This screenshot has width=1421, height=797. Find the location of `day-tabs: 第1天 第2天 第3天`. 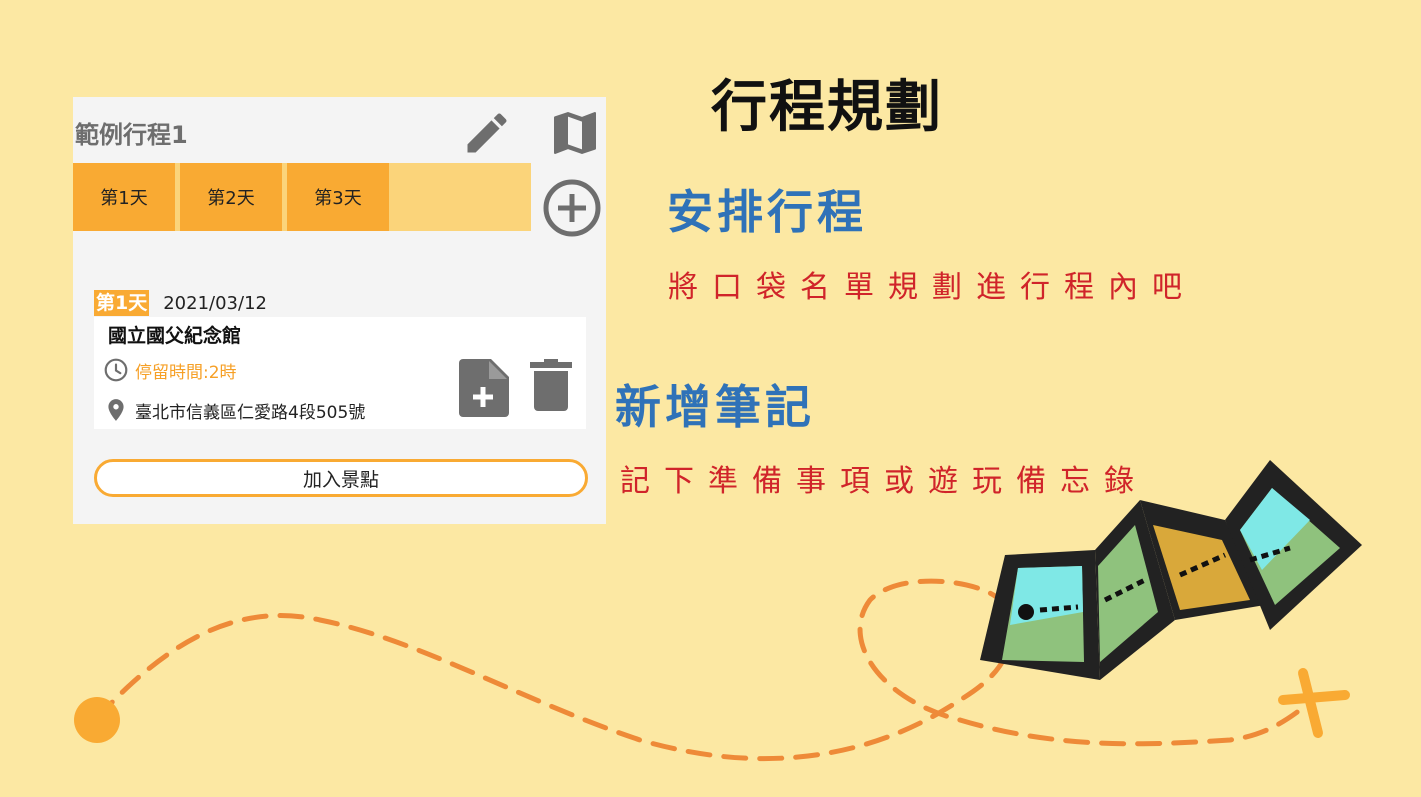

day-tabs: 第1天 第2天 第3天 is located at coordinates (302, 197).